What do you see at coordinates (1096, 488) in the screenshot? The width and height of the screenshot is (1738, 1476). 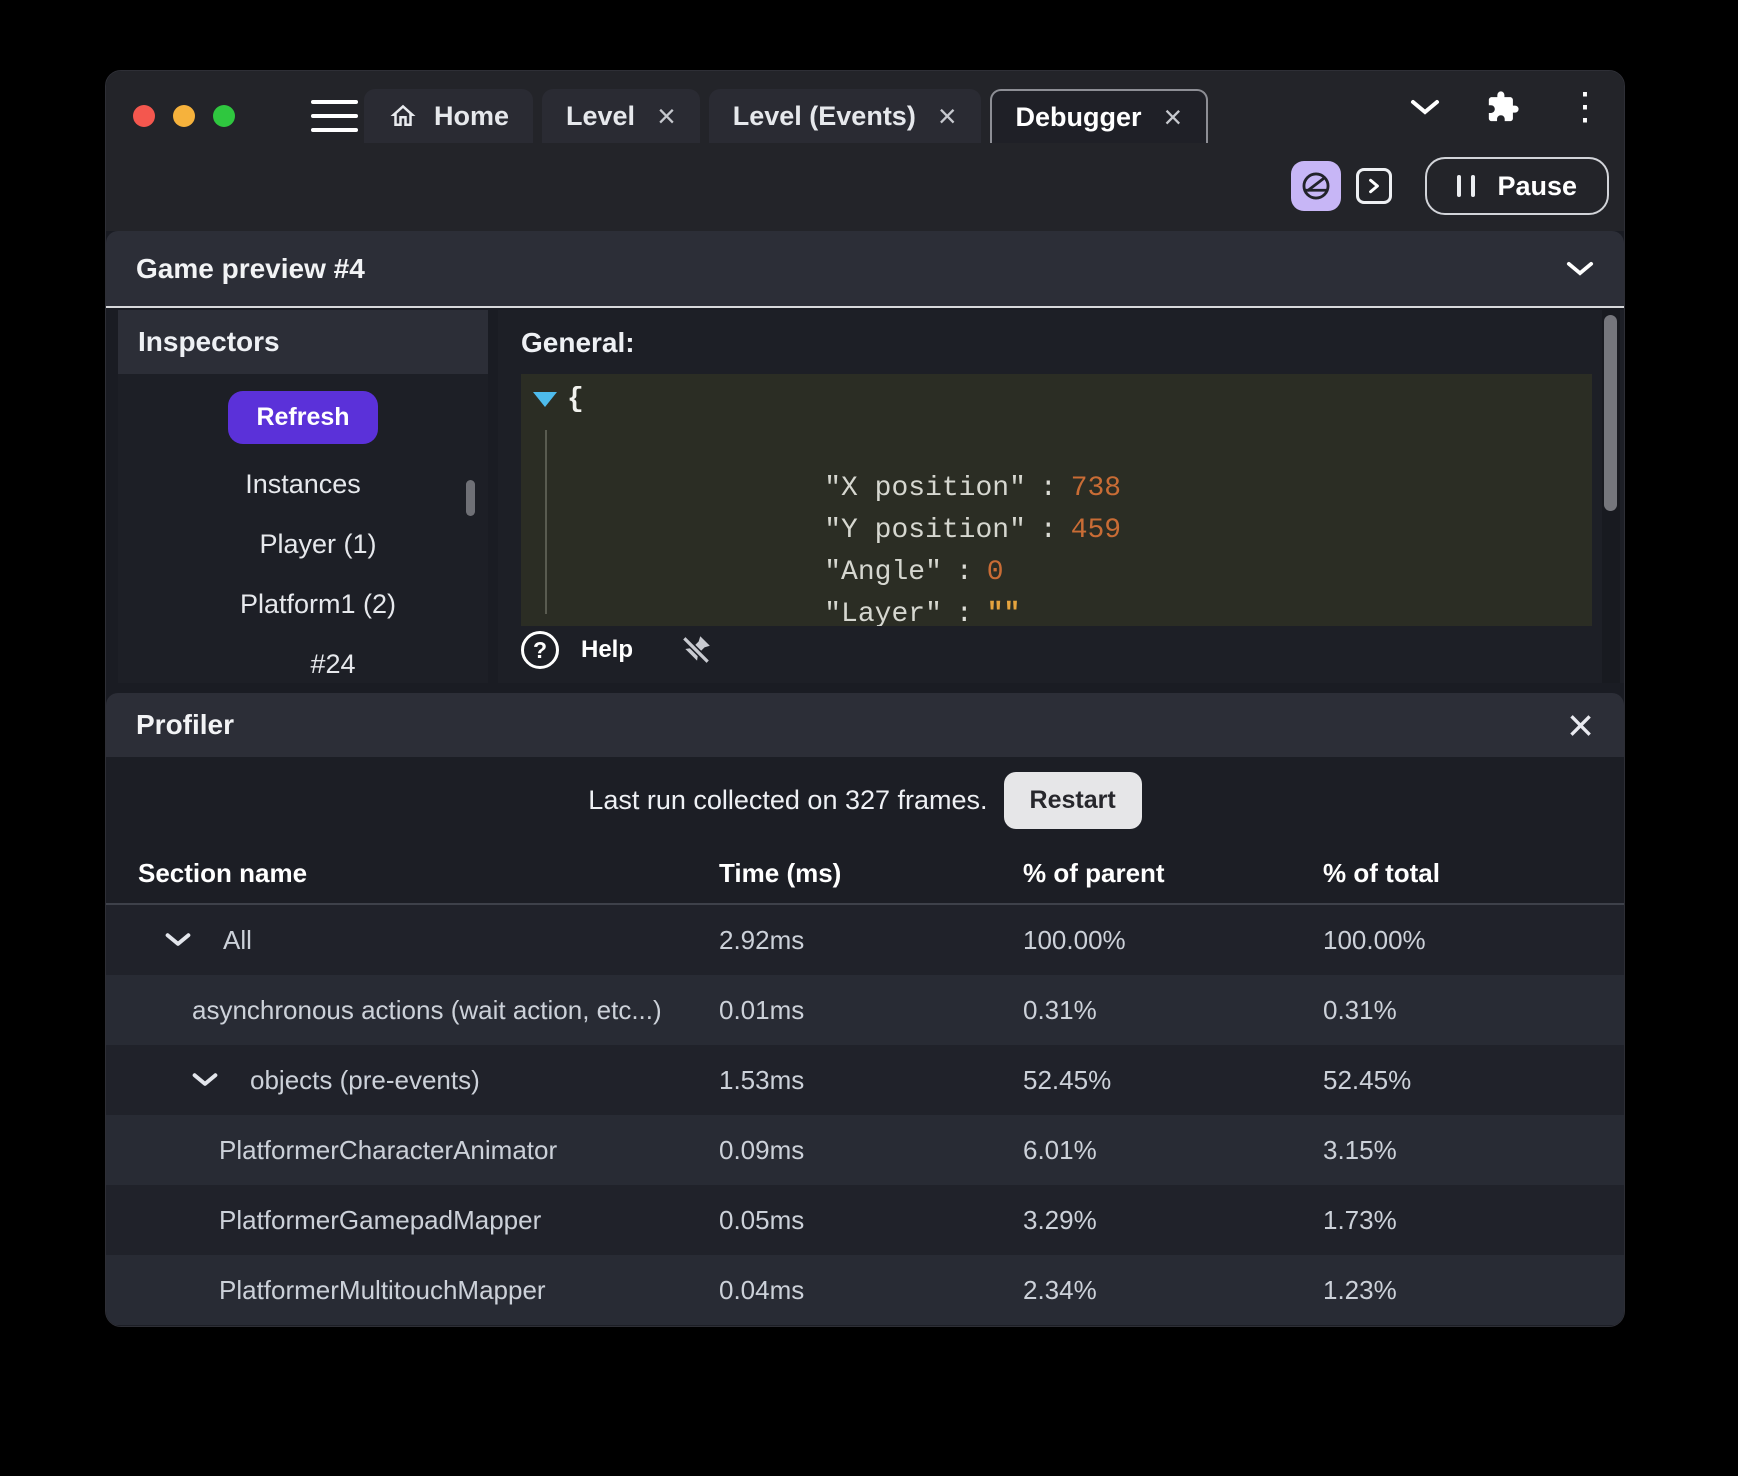 I see `json-value: 738` at bounding box center [1096, 488].